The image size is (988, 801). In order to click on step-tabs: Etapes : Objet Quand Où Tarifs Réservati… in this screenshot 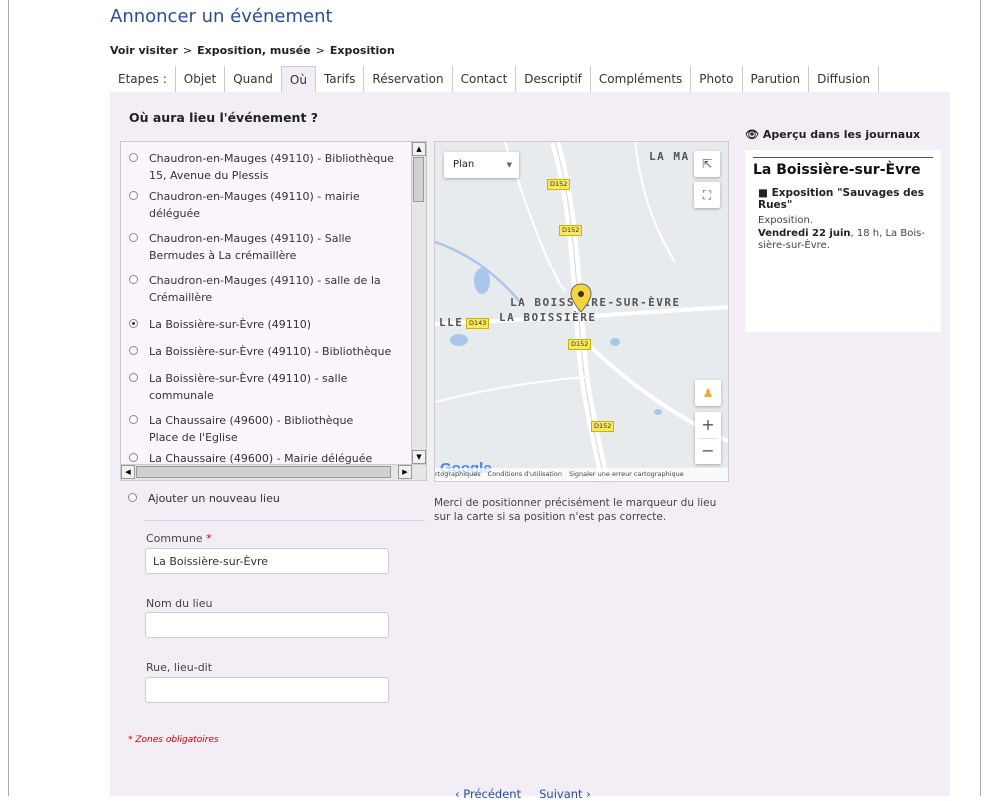, I will do `click(495, 79)`.